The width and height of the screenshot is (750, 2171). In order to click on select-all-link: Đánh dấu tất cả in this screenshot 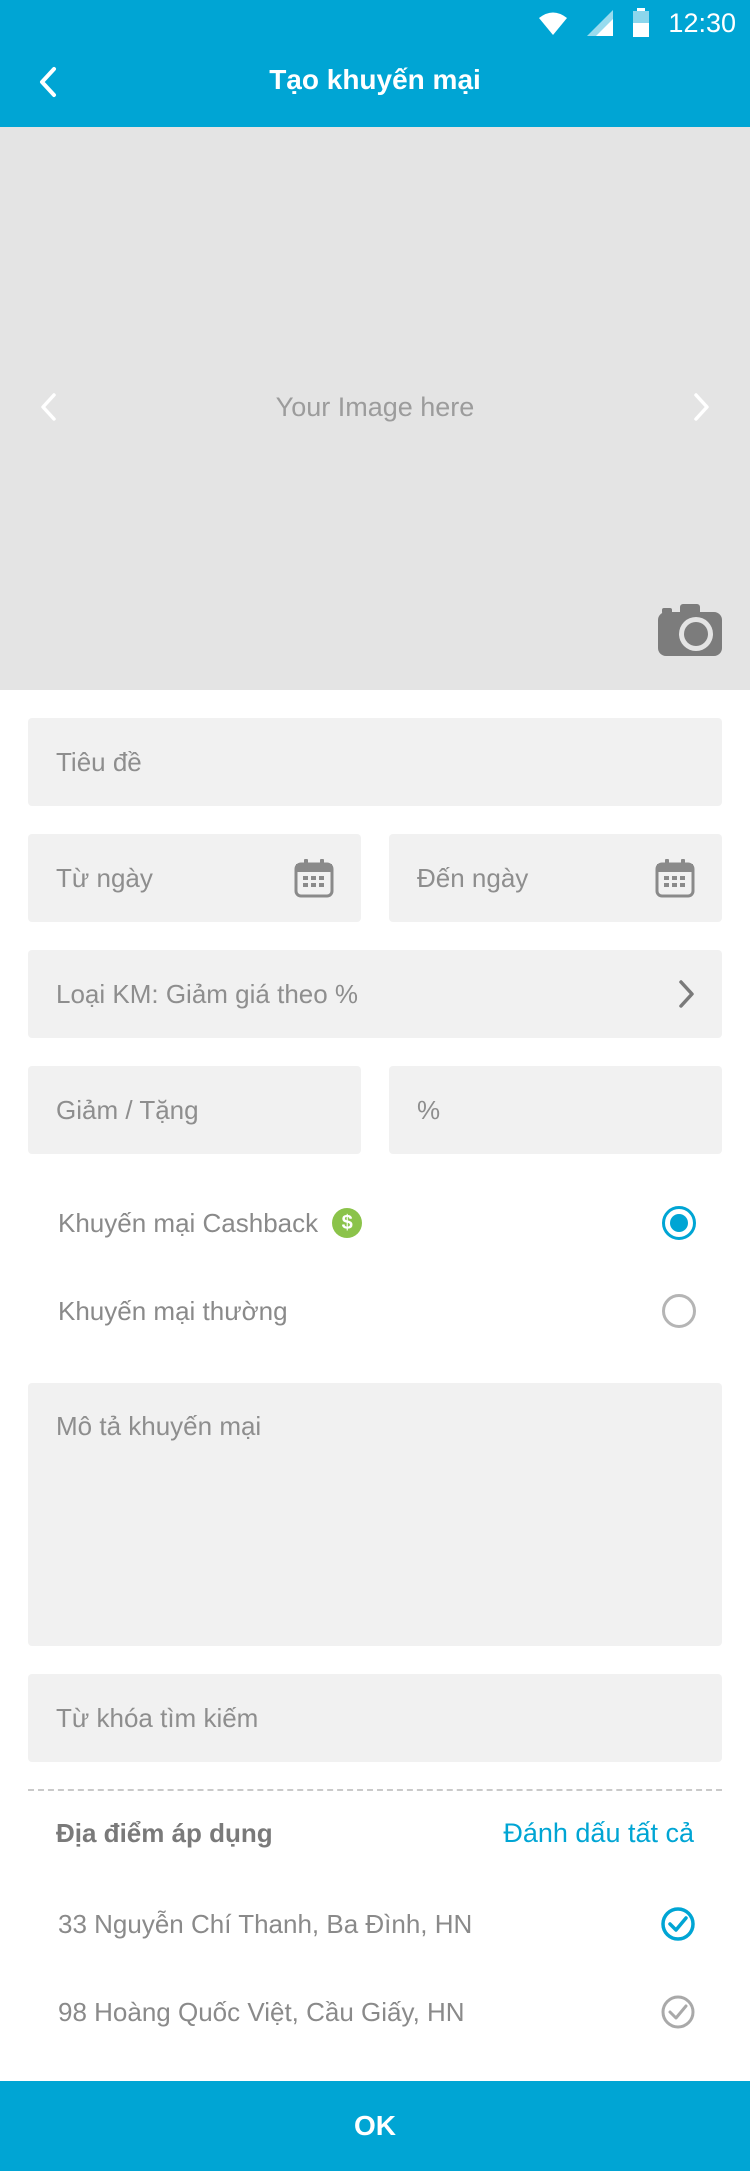, I will do `click(598, 1833)`.